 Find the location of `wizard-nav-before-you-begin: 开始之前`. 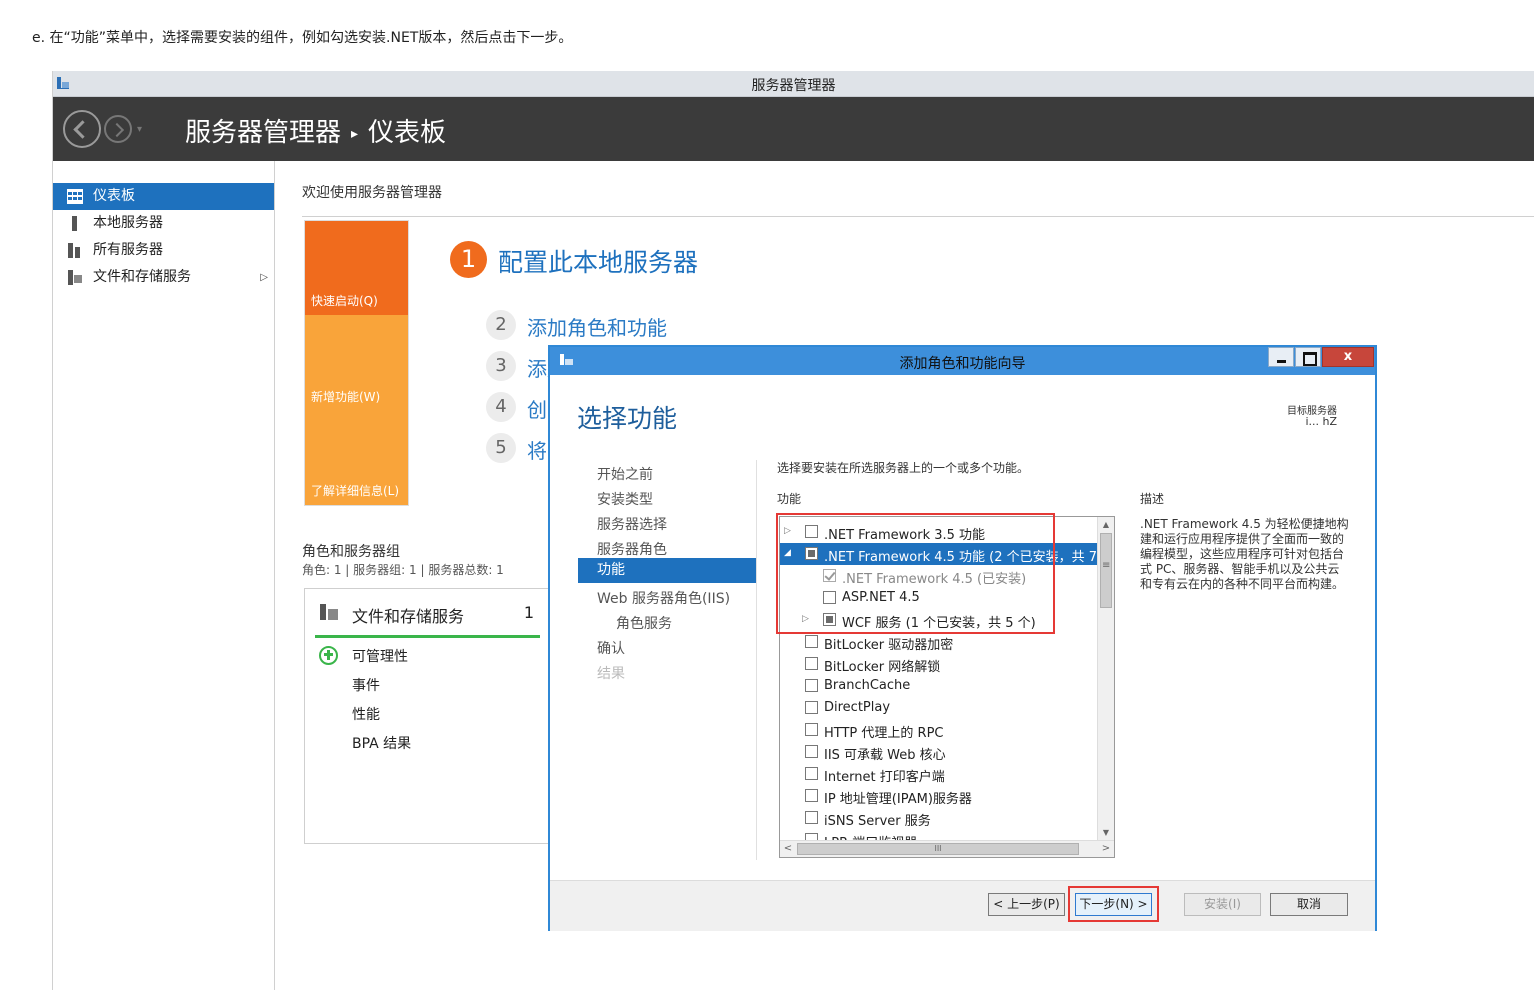

wizard-nav-before-you-begin: 开始之前 is located at coordinates (625, 474).